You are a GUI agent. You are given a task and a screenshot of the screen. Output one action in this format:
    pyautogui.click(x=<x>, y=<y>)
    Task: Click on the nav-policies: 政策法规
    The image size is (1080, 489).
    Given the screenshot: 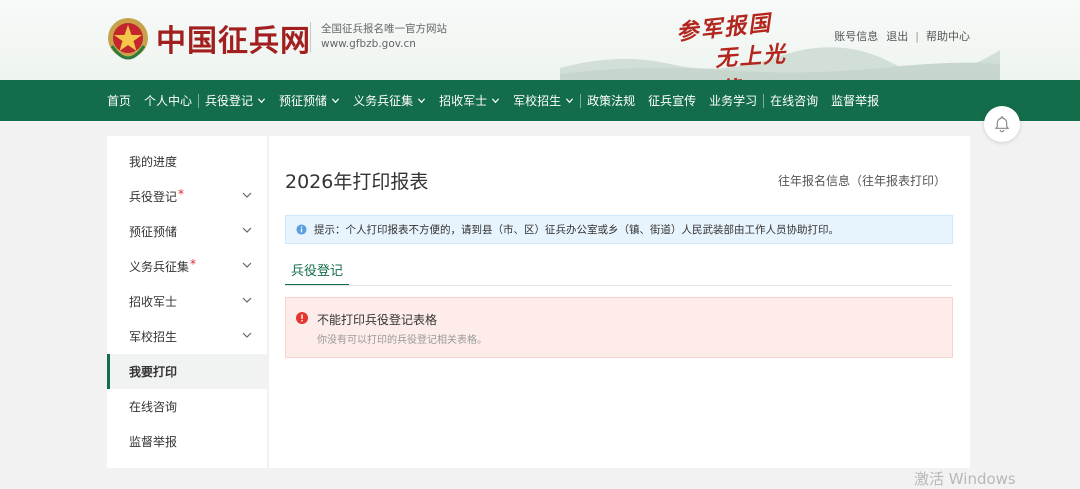 What is the action you would take?
    pyautogui.click(x=611, y=100)
    